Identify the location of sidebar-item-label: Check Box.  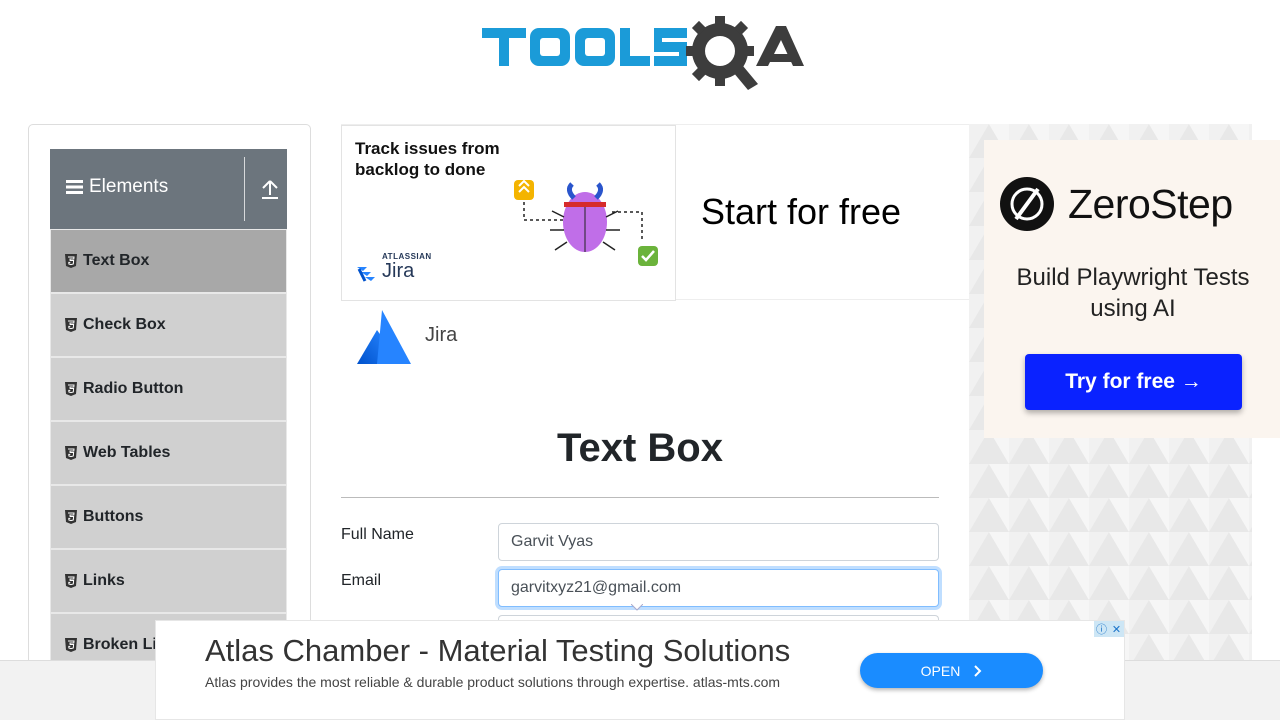
(124, 324).